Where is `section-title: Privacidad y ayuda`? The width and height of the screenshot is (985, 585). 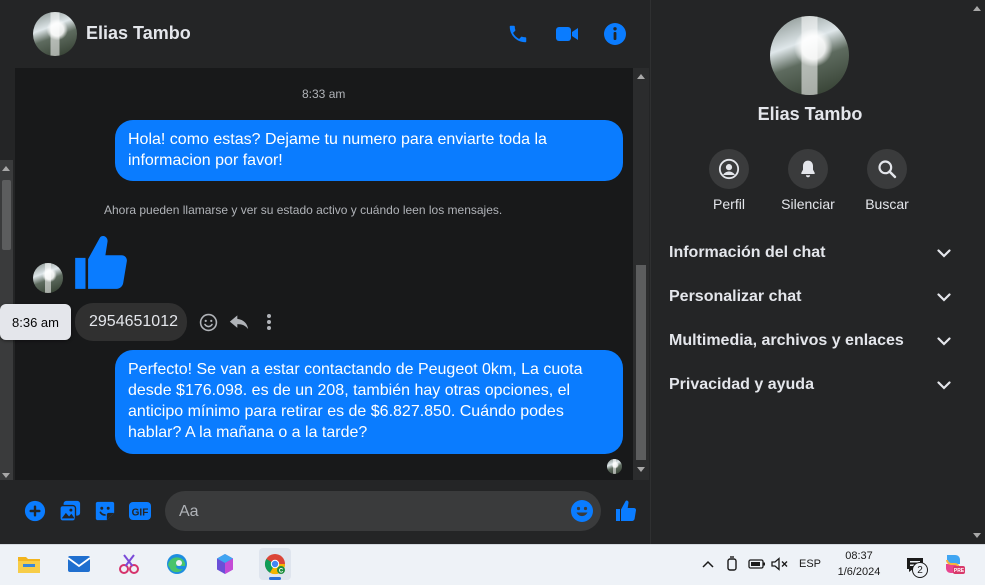
section-title: Privacidad y ayuda is located at coordinates (741, 384).